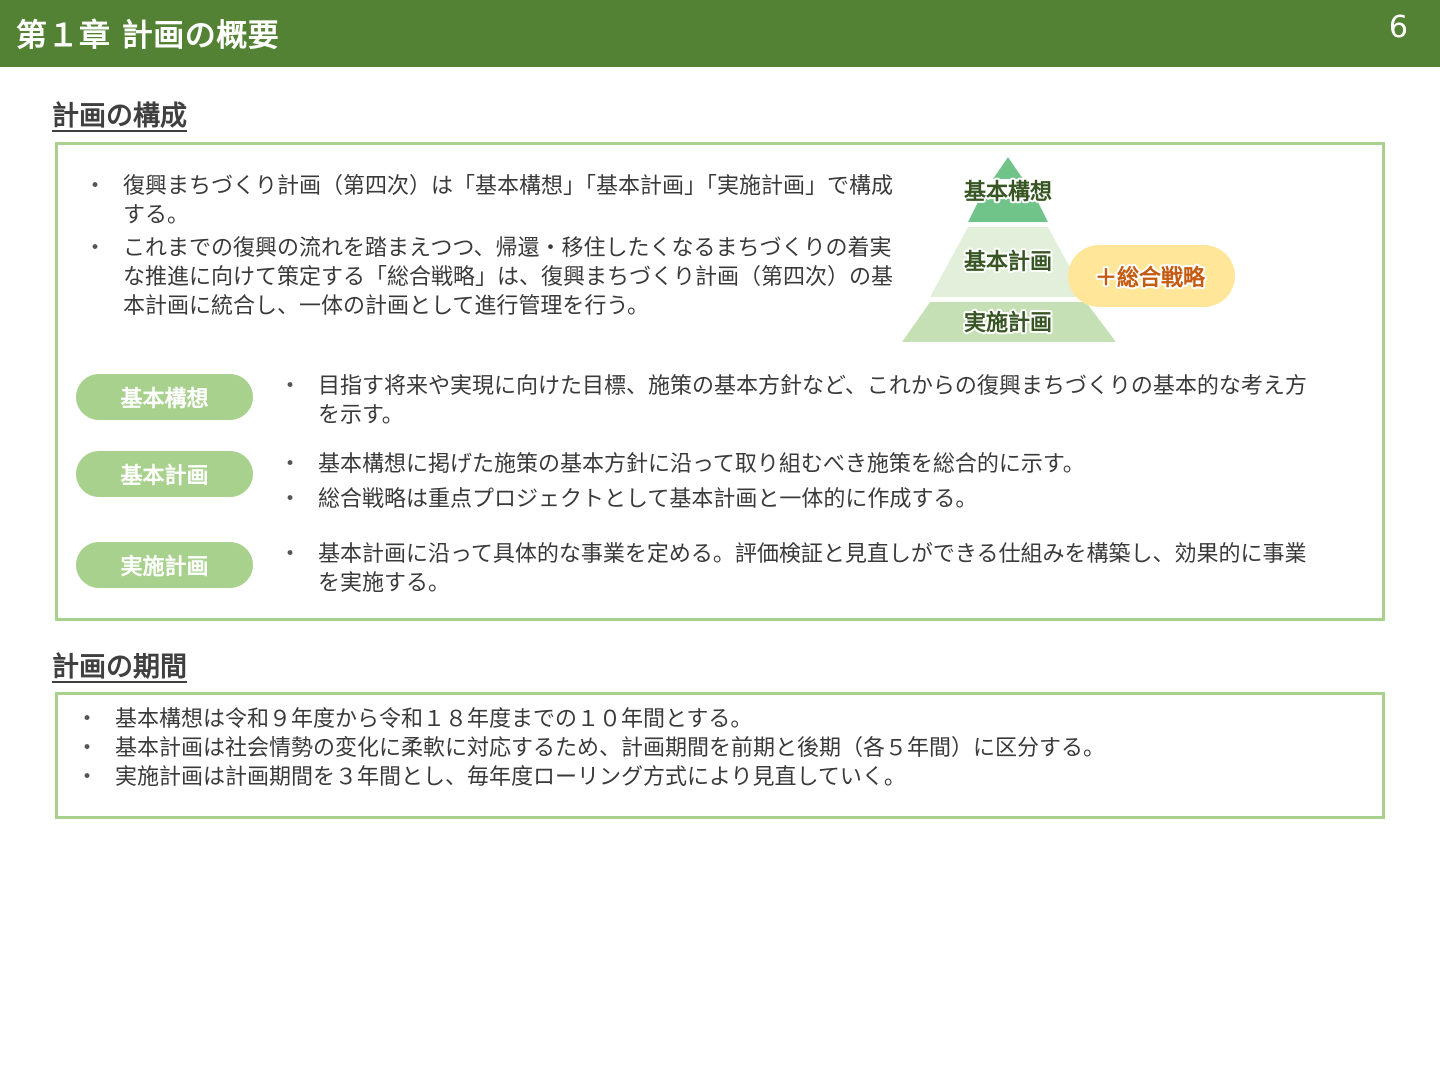  What do you see at coordinates (498, 201) in the screenshot?
I see `intro-bullet-1: 復興まちづくり計画（第四次）は「基本構想」「基本計画」「実施計画」で構成する。` at bounding box center [498, 201].